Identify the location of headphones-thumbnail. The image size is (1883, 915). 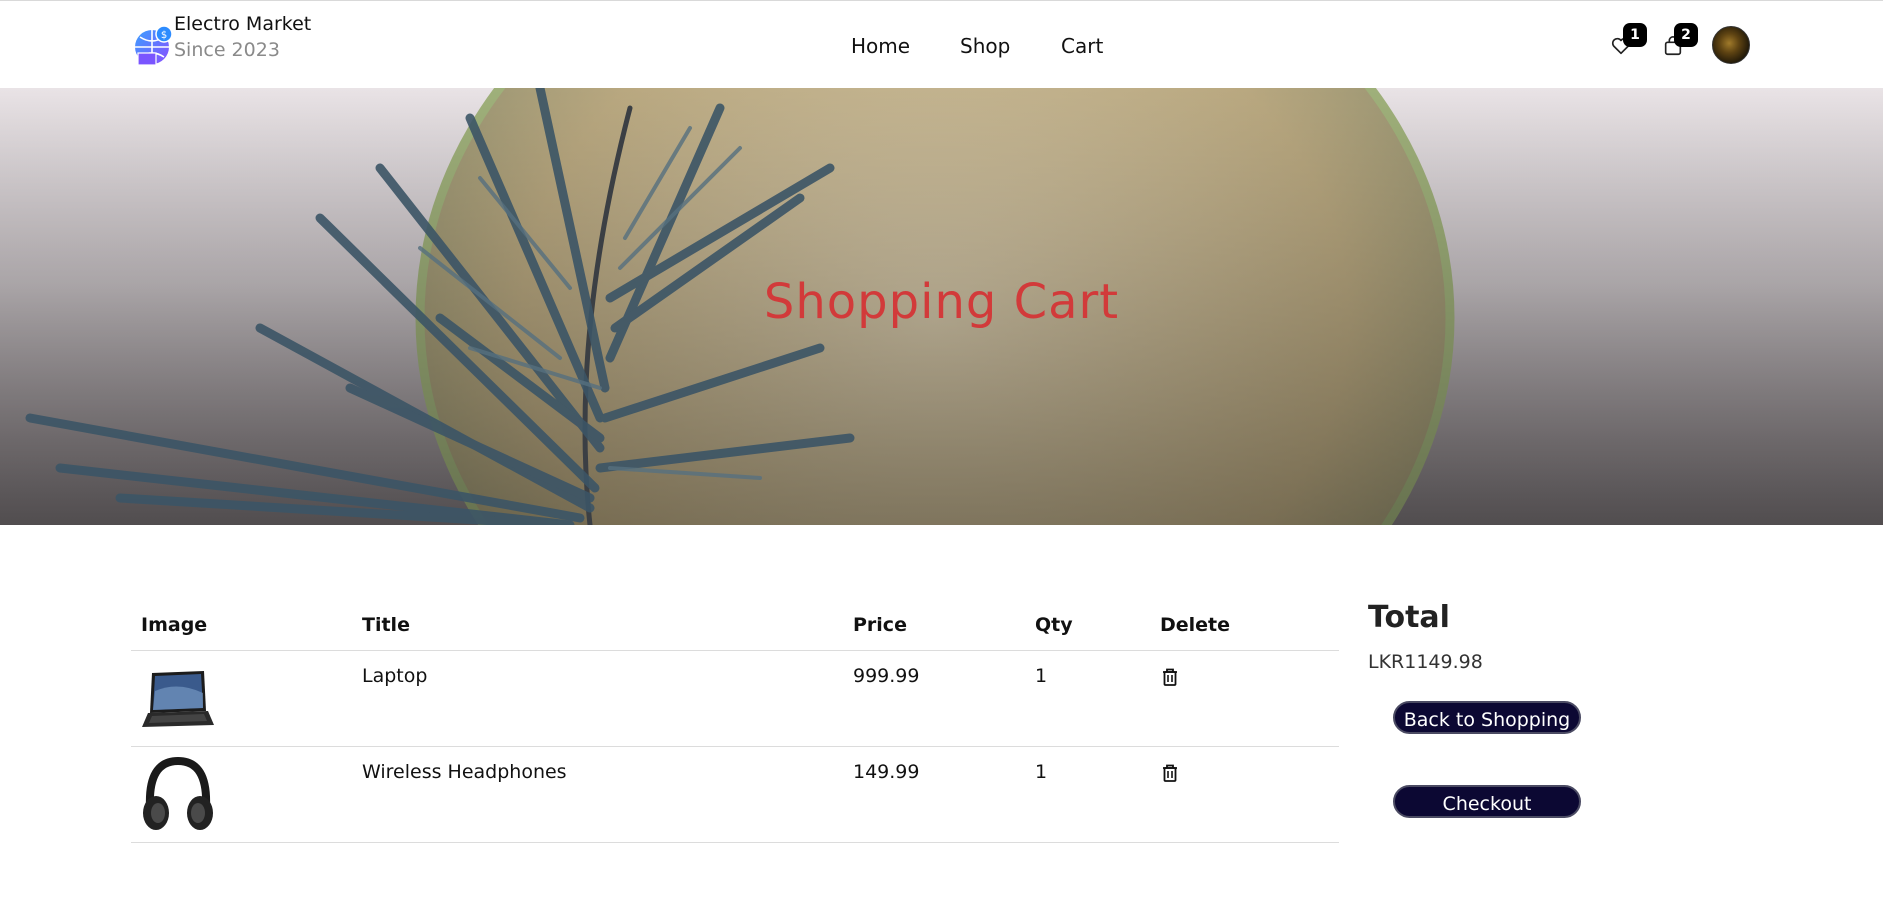
(178, 793).